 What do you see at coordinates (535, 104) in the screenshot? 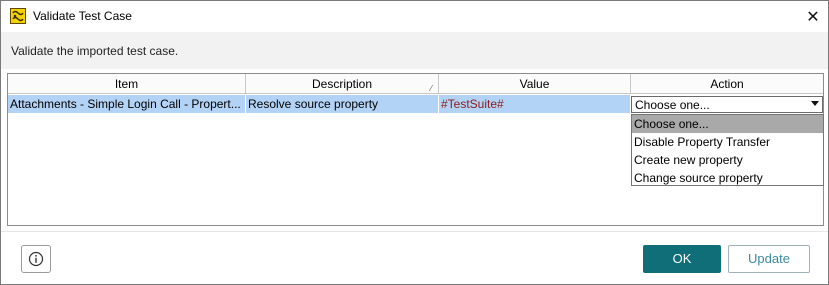
I see `cell-value: #TestSuite#` at bounding box center [535, 104].